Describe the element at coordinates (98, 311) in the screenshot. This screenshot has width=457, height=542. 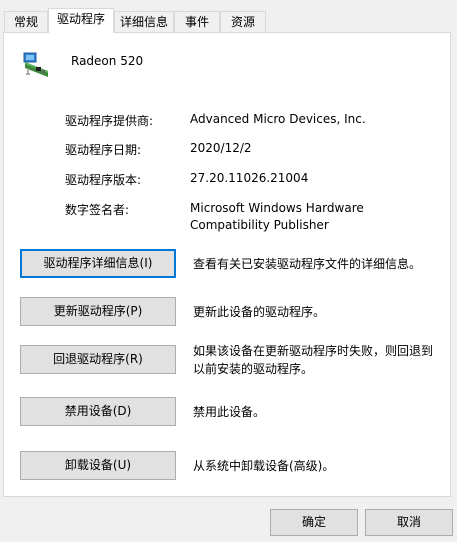
I see `update-driver-button: 更新驱动程序(P)` at that location.